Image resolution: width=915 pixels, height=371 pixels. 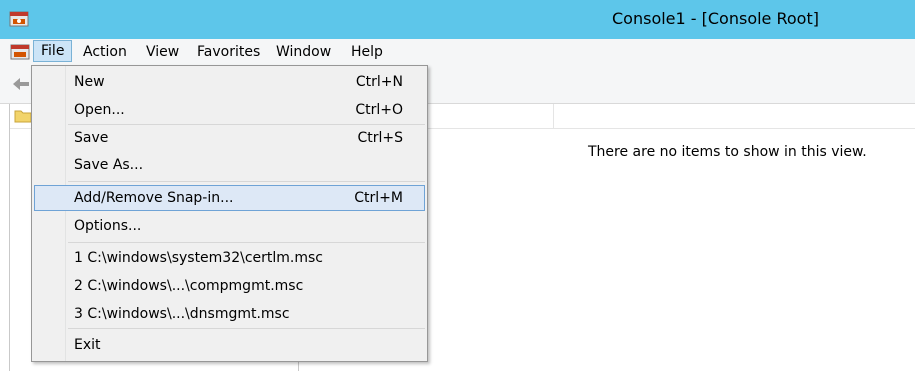 What do you see at coordinates (19, 19) in the screenshot?
I see `mmc-console-icon` at bounding box center [19, 19].